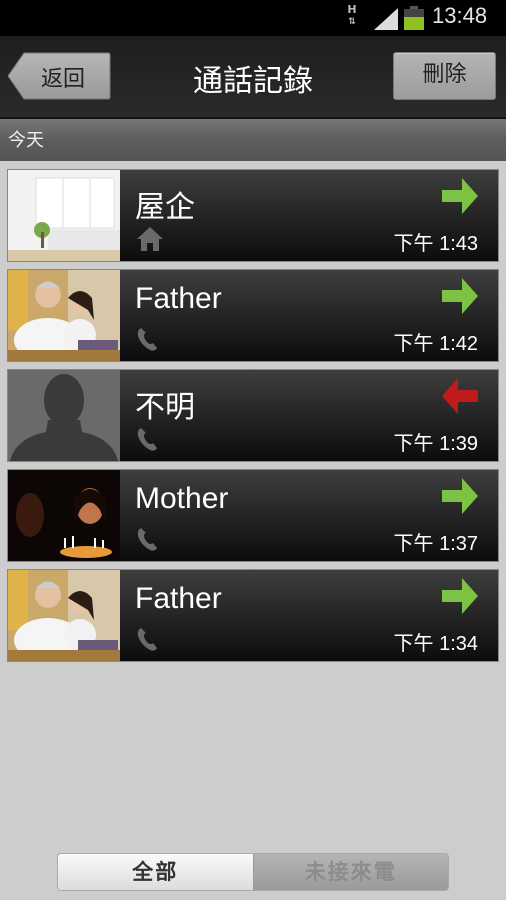  Describe the element at coordinates (253, 415) in the screenshot. I see `call-log-item: 不明 下午 1:39` at that location.